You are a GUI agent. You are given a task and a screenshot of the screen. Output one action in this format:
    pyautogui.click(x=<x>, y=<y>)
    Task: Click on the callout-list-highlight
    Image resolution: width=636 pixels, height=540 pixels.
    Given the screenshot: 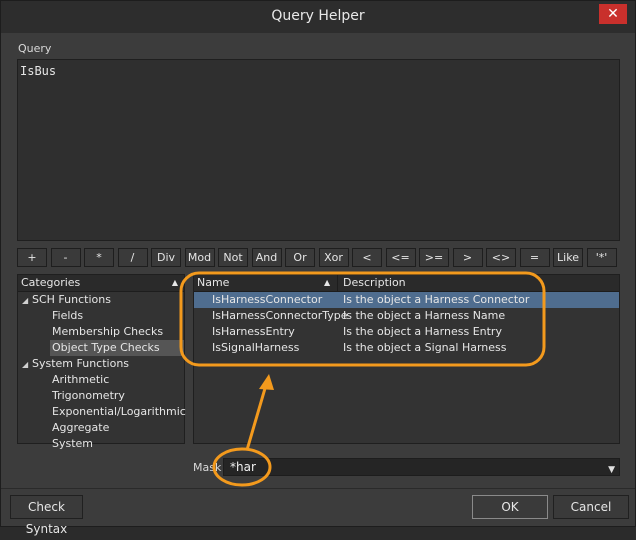 What is the action you would take?
    pyautogui.click(x=362, y=319)
    